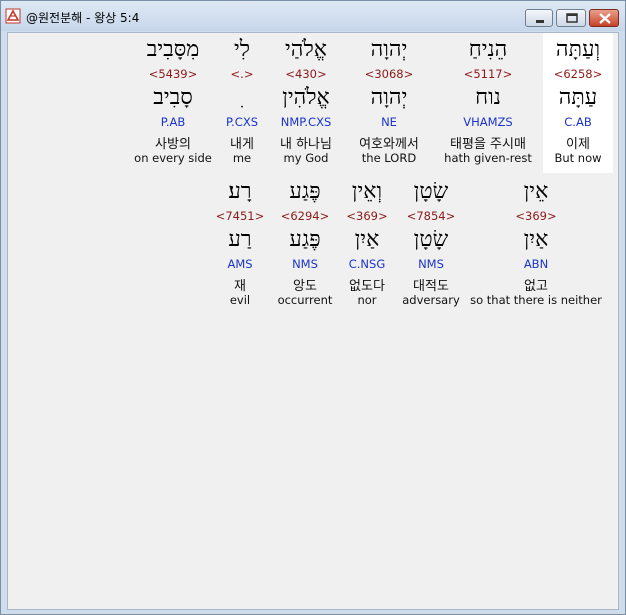 The image size is (626, 615). What do you see at coordinates (389, 97) in the screenshot?
I see `hebrew-lemma: יְהוָה` at bounding box center [389, 97].